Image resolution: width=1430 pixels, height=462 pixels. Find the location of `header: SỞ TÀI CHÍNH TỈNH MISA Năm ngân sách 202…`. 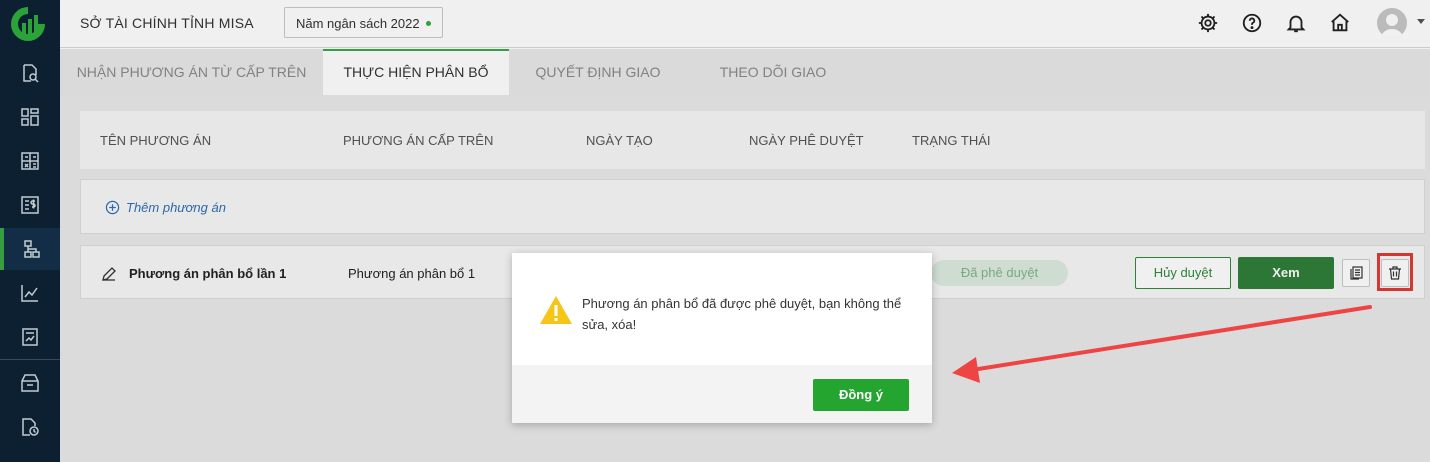

header: SỞ TÀI CHÍNH TỈNH MISA Năm ngân sách 202… is located at coordinates (745, 24).